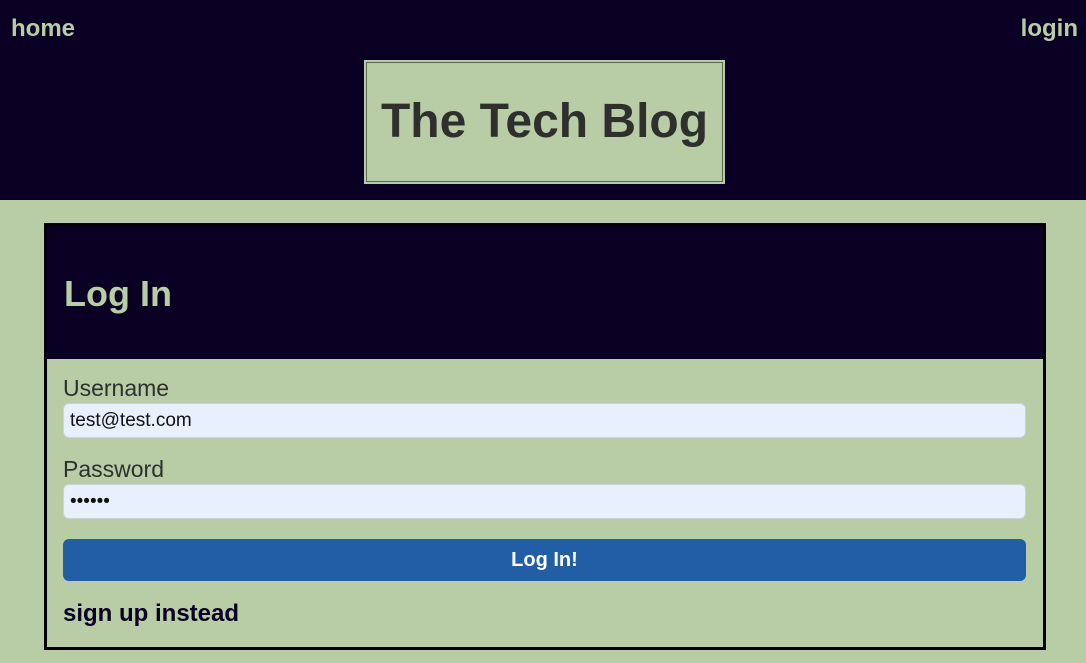  Describe the element at coordinates (1049, 29) in the screenshot. I see `nav-login-link: login` at that location.